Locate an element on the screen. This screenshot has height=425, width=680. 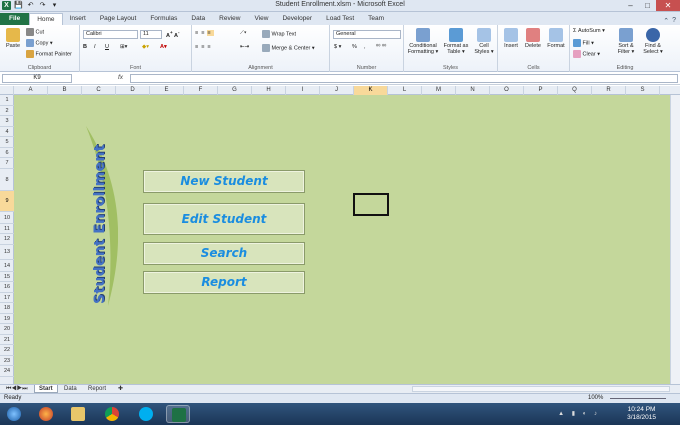
autosum-button: Σ AutoSum ▾ is located at coordinates (589, 31).